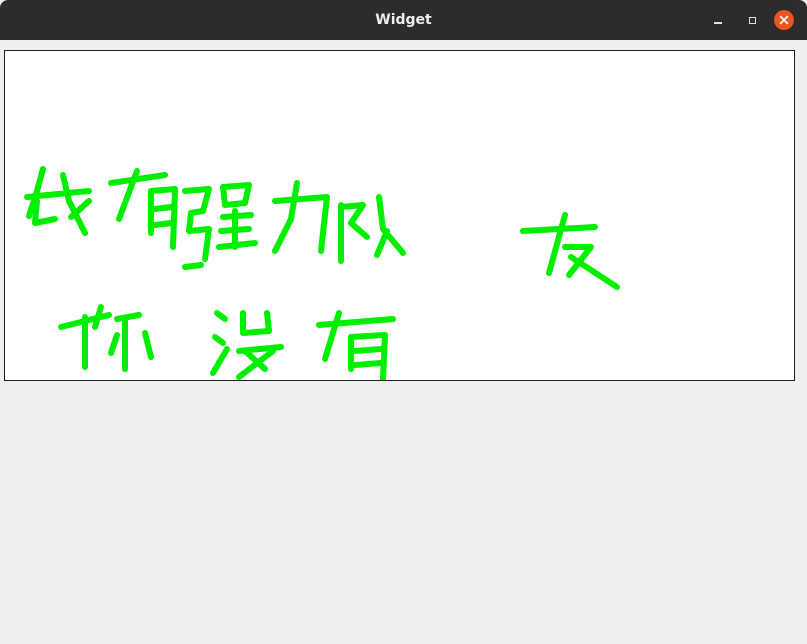 The width and height of the screenshot is (807, 644). I want to click on maximize-button, so click(752, 20).